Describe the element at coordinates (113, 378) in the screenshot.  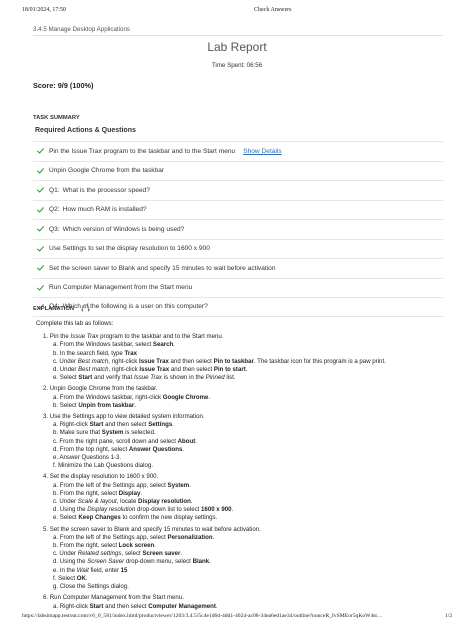
I see `step-text: and verify that` at that location.